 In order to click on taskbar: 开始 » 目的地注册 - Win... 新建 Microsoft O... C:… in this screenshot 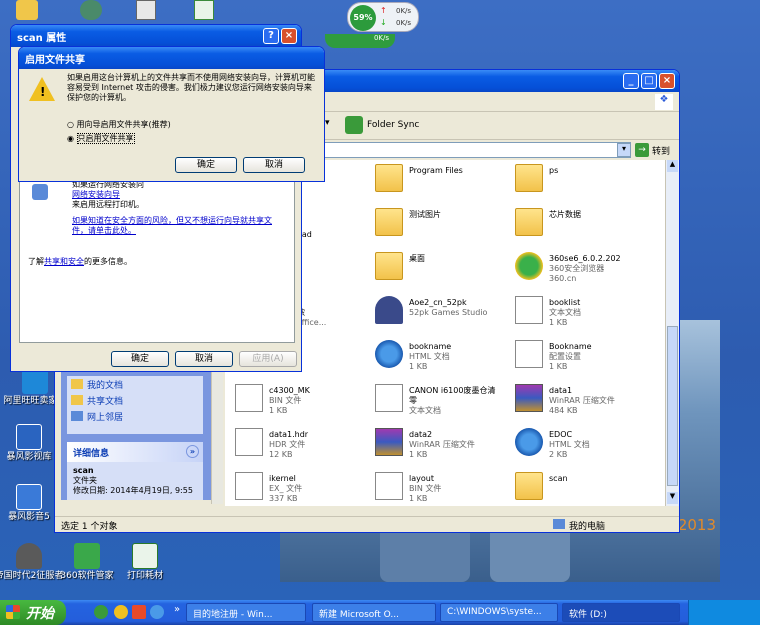, I will do `click(380, 612)`.